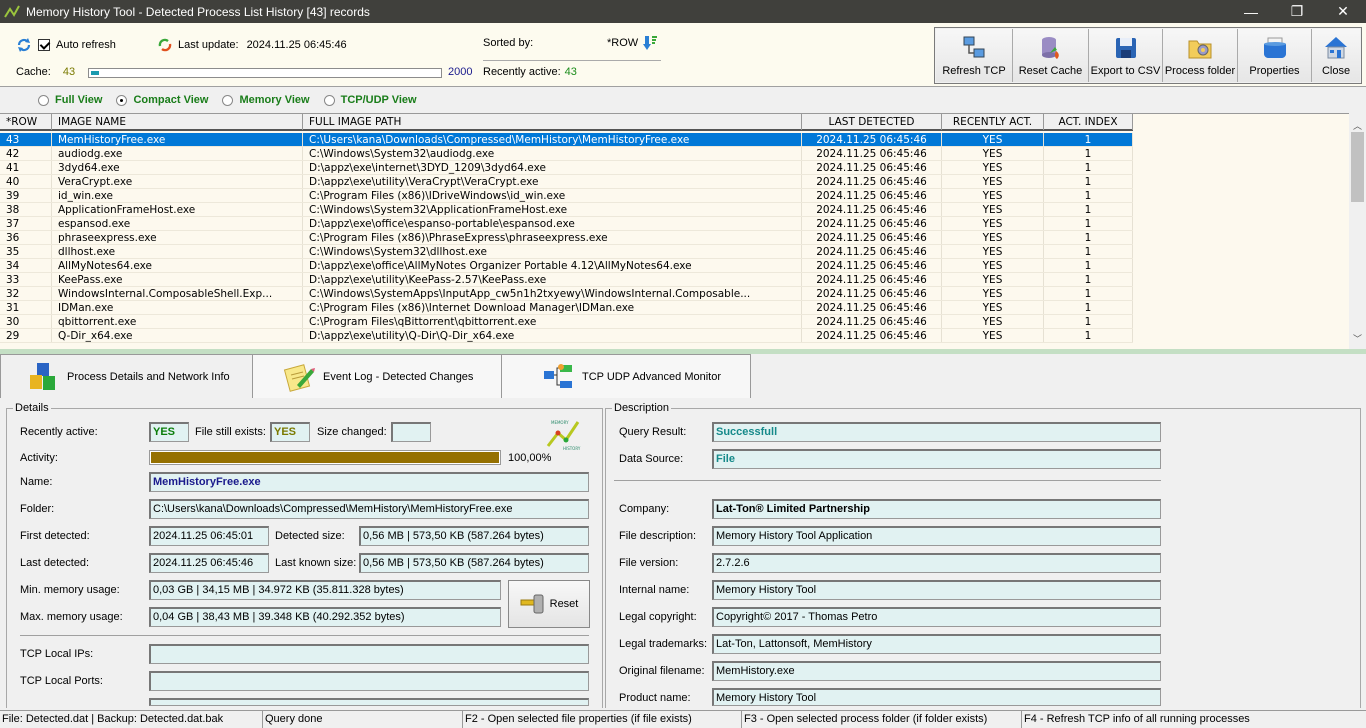  What do you see at coordinates (654, 590) in the screenshot?
I see `internal-name-label: Internal name:` at bounding box center [654, 590].